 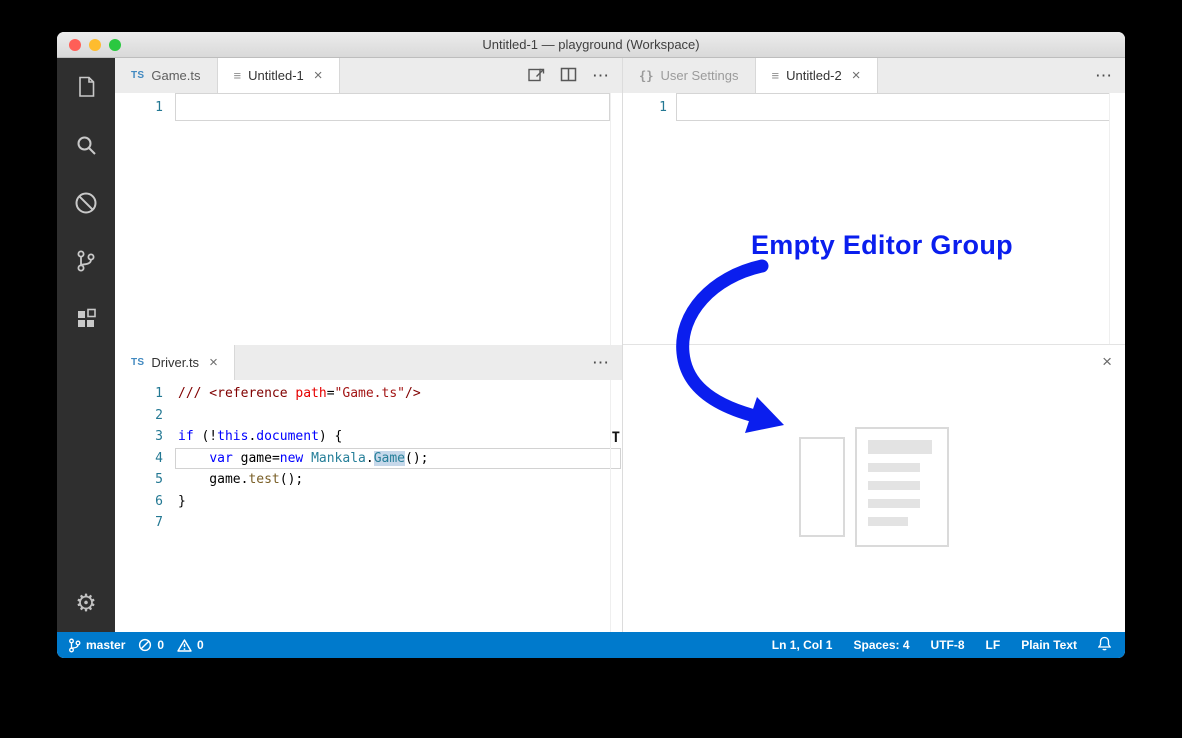 I want to click on activity-debug, so click(x=86, y=203).